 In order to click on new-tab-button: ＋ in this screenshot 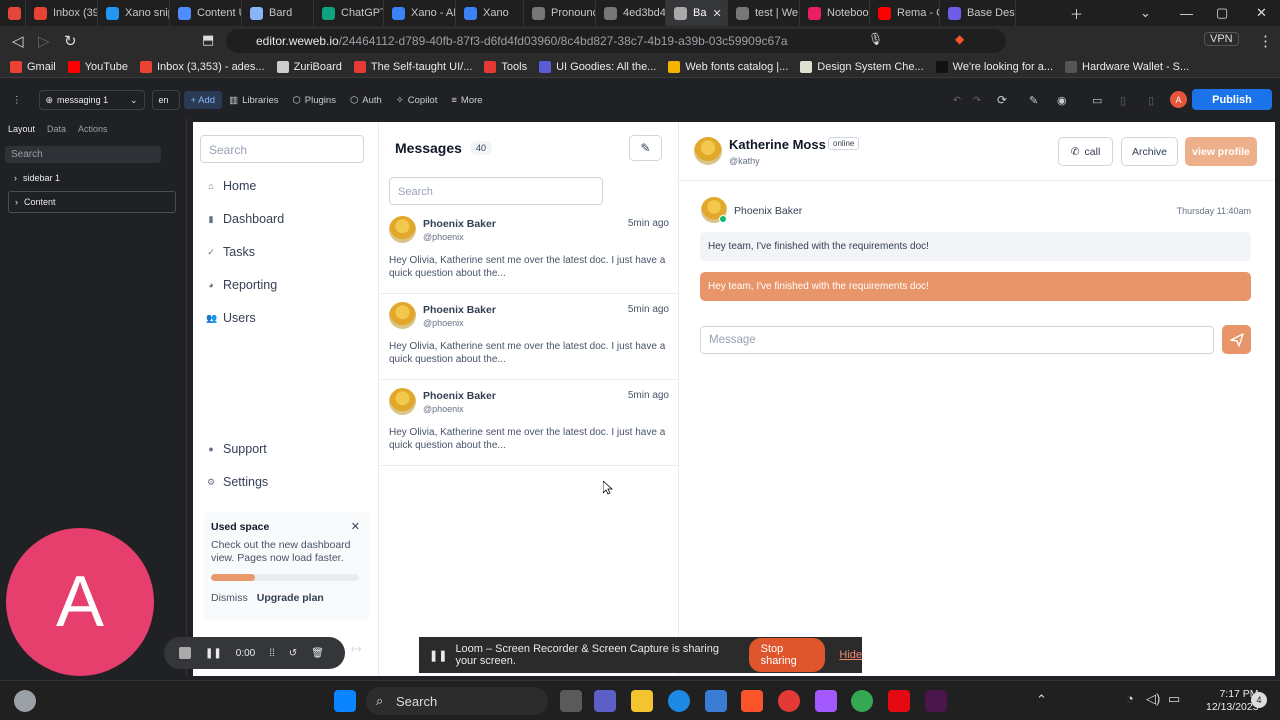, I will do `click(1076, 13)`.